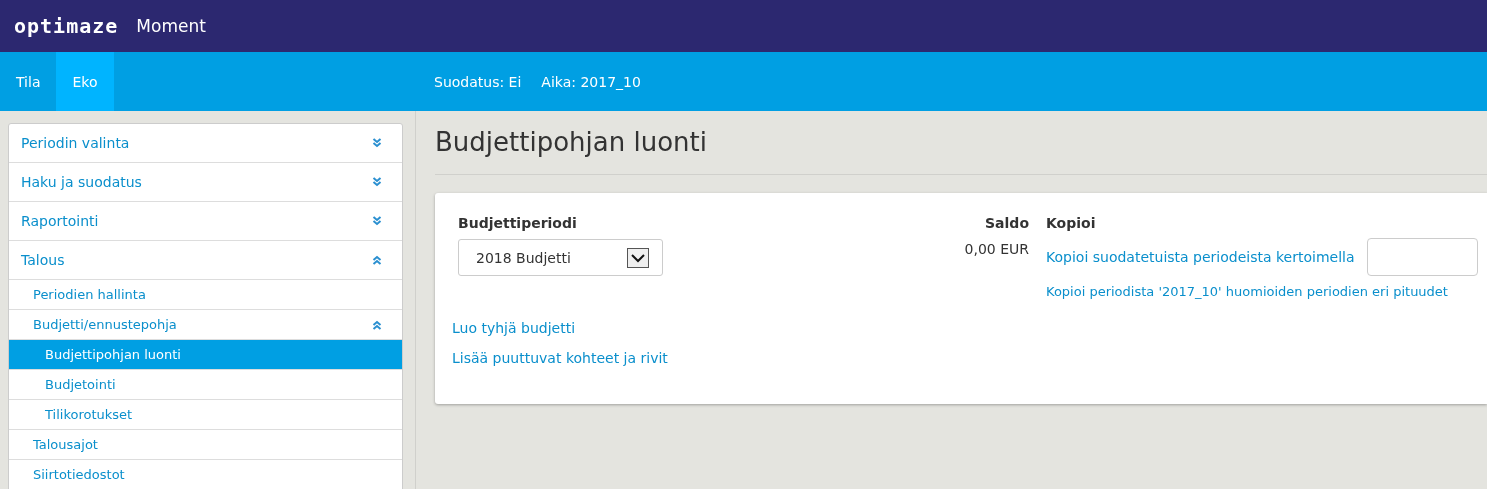 The image size is (1487, 489). I want to click on copy-link: Kopioi periodista '2017_10' huomioiden periodien eri pituudet, so click(1262, 291).